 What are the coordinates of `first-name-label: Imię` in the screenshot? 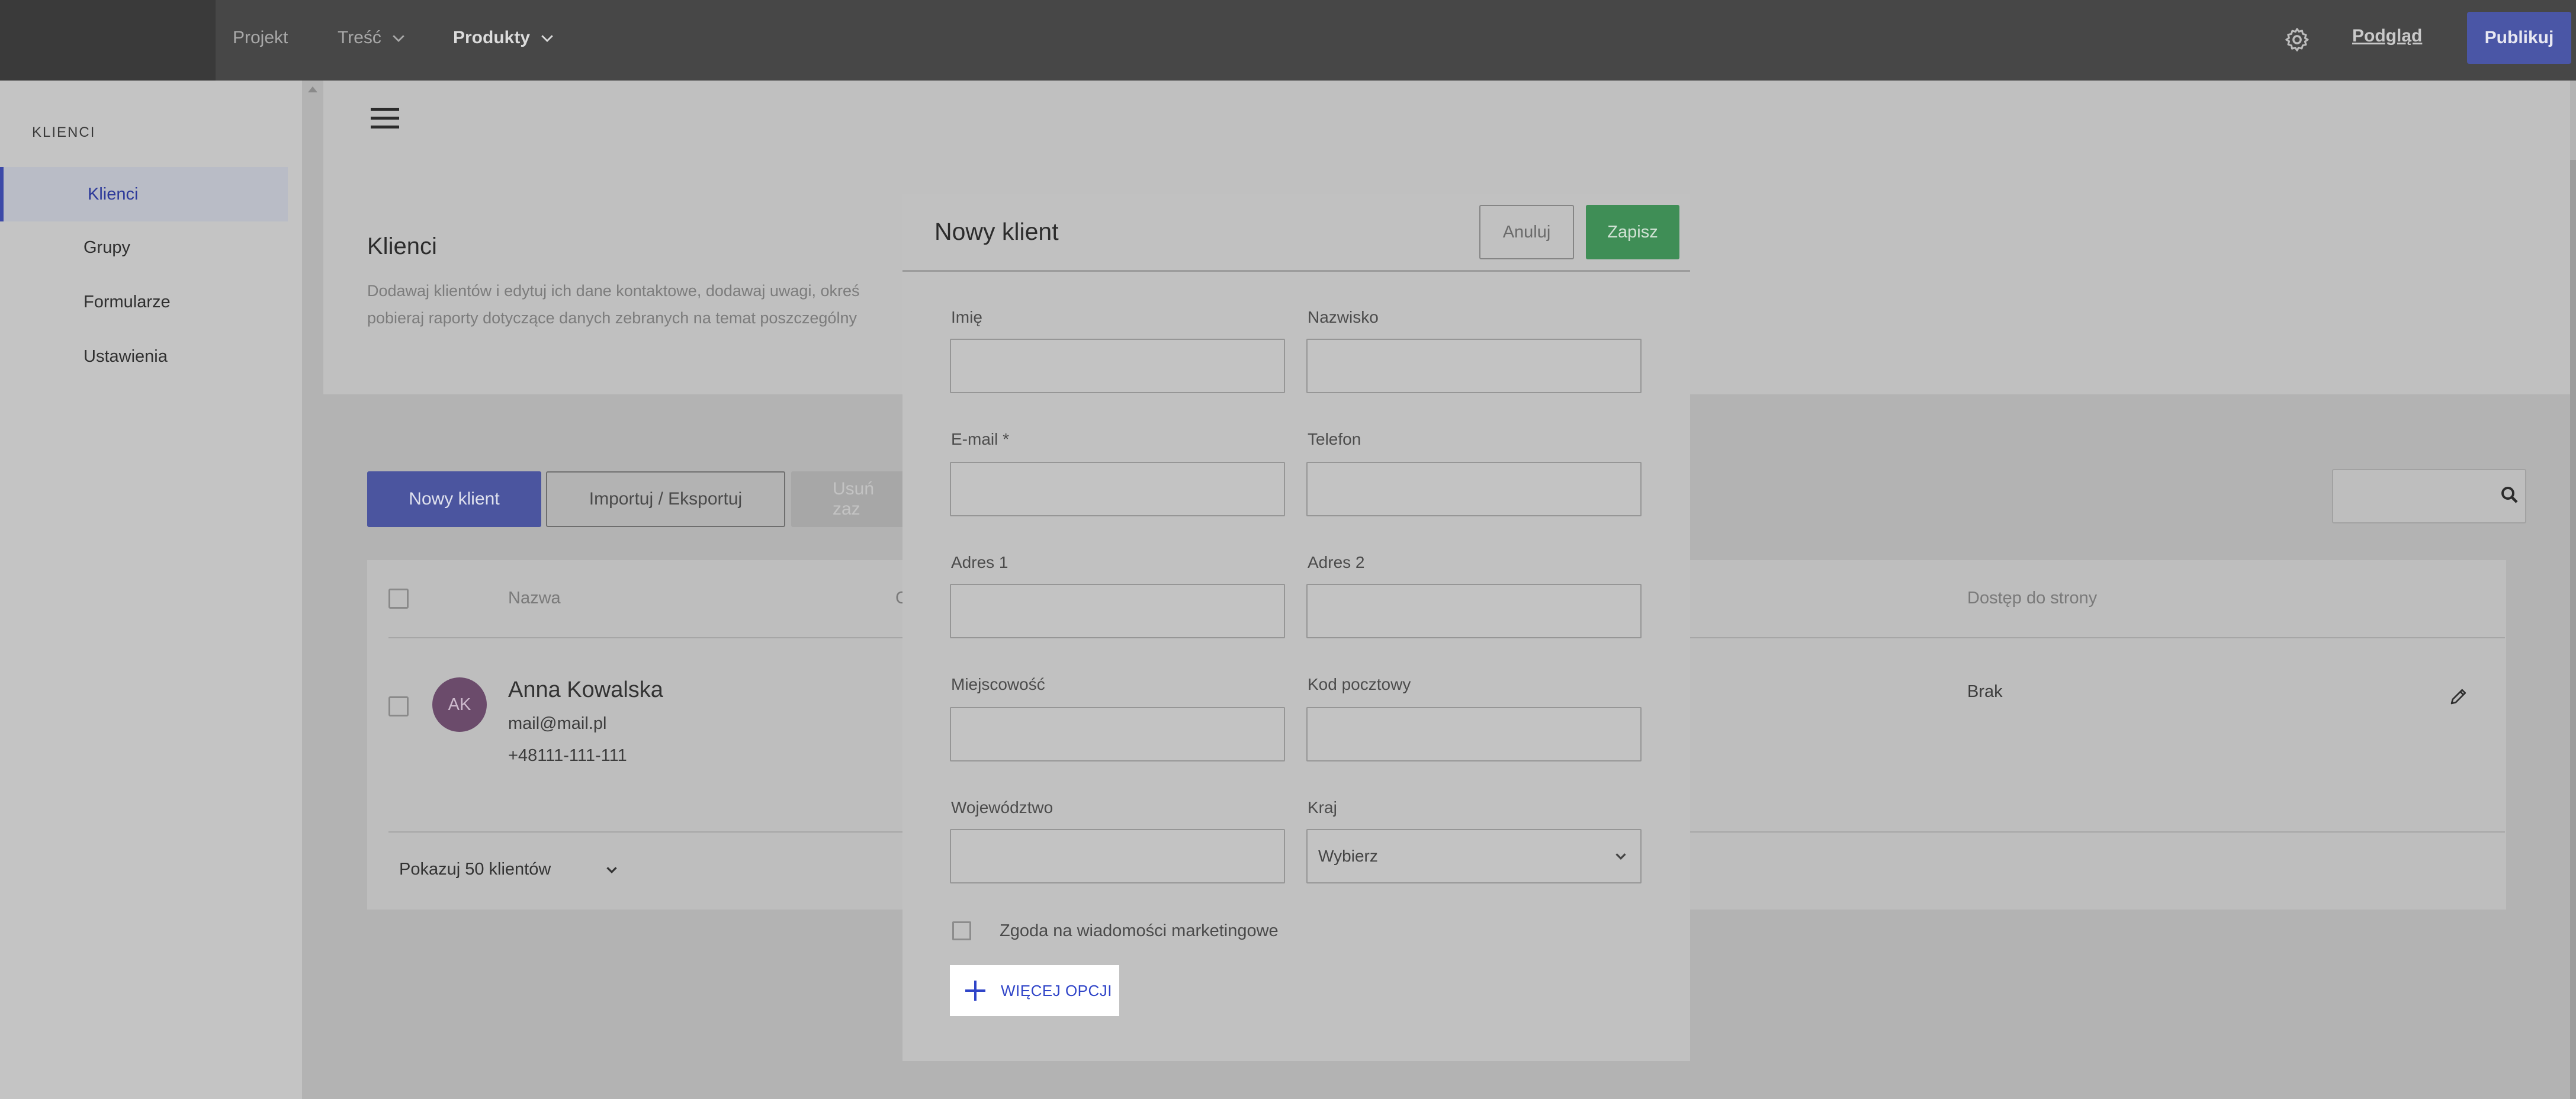 It's located at (966, 317).